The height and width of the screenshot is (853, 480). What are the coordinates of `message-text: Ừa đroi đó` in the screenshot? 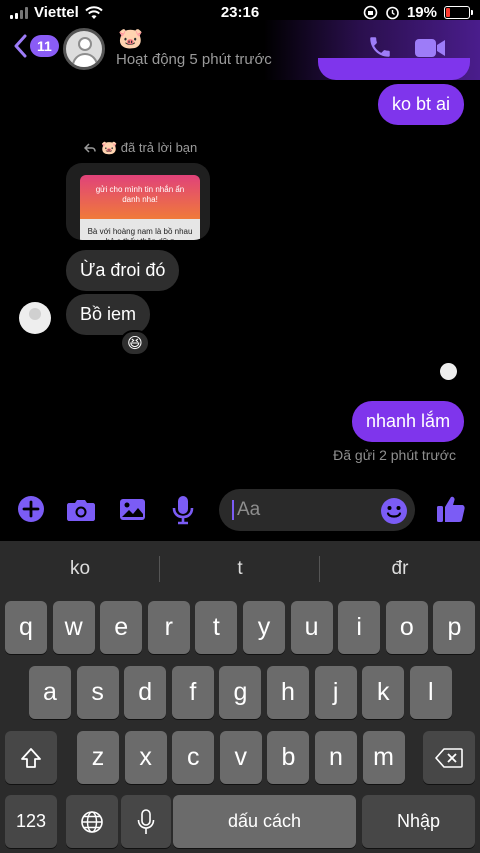 It's located at (123, 270).